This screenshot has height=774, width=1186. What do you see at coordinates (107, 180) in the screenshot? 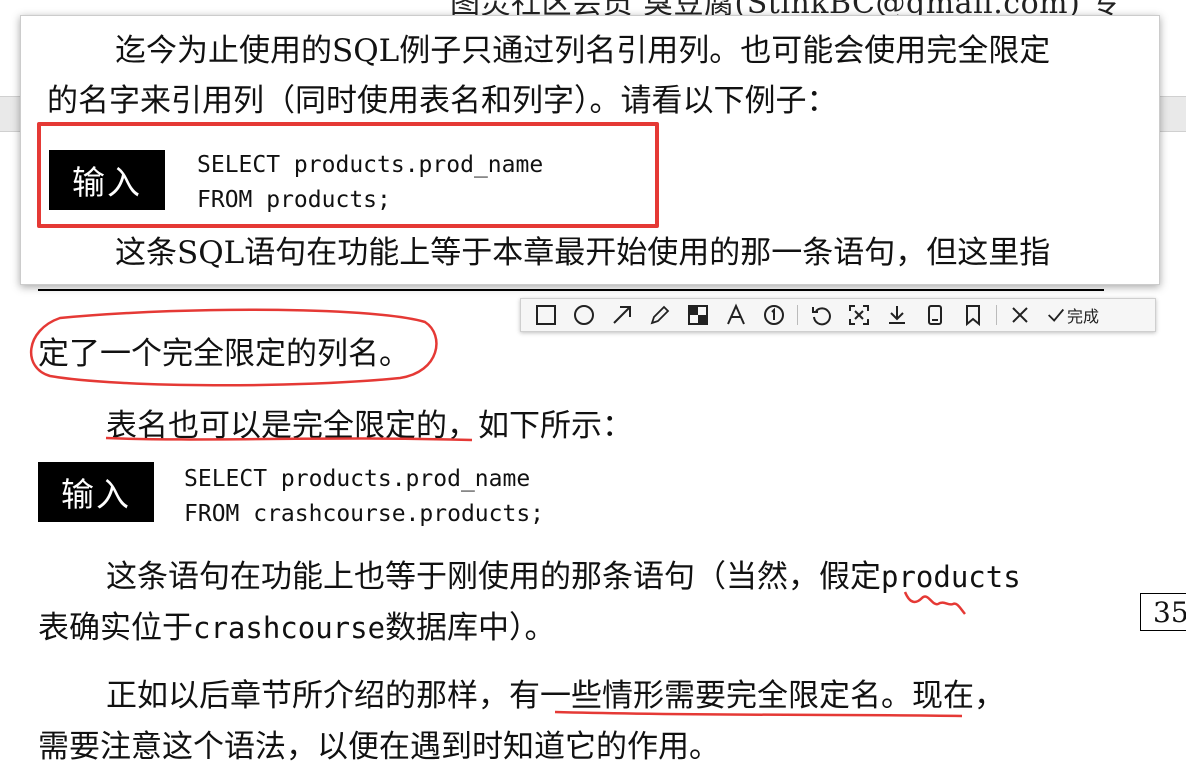
I see `input-badge: 输入` at bounding box center [107, 180].